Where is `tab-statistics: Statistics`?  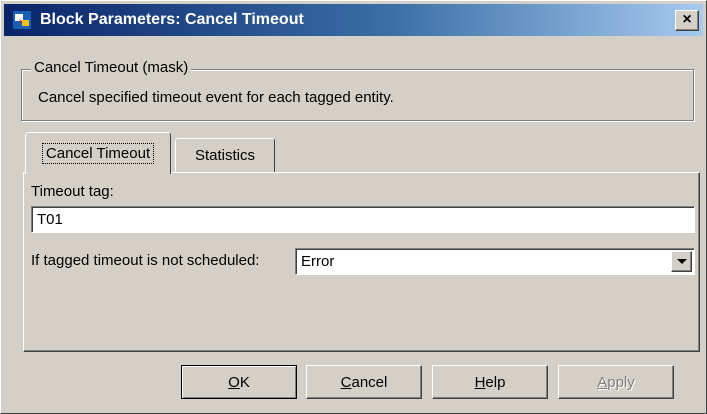
tab-statistics: Statistics is located at coordinates (225, 155).